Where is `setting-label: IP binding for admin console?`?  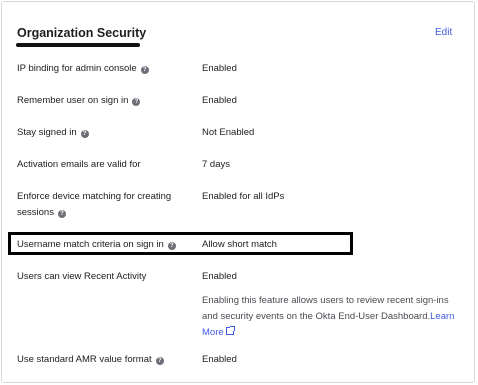 setting-label: IP binding for admin console? is located at coordinates (104, 69).